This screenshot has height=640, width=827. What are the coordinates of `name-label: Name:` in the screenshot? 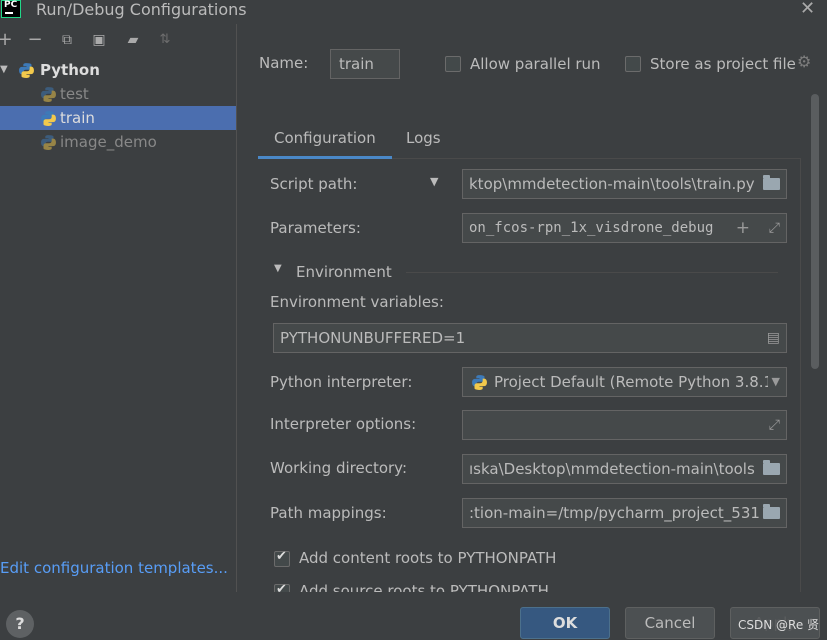 It's located at (284, 63).